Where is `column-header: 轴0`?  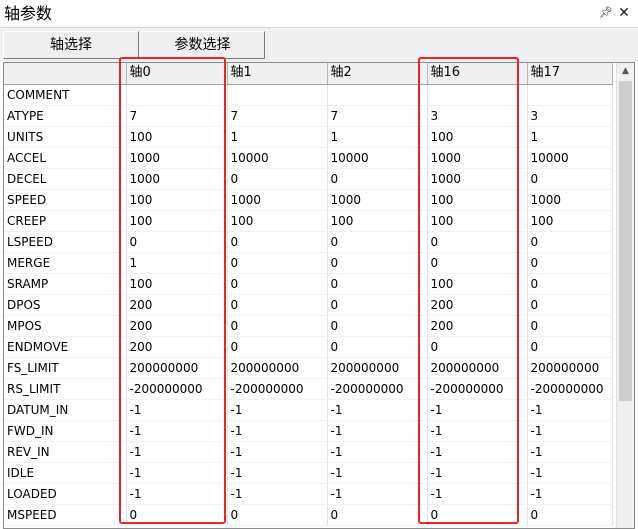
column-header: 轴0 is located at coordinates (177, 74).